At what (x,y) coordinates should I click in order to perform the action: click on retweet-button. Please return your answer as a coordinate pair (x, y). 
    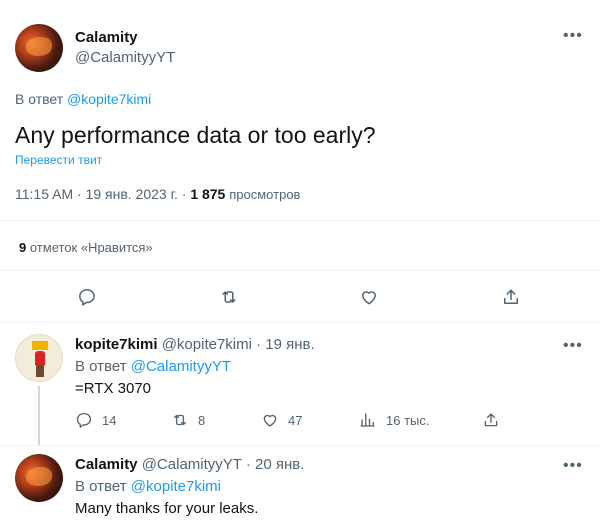
    Looking at the image, I should click on (229, 297).